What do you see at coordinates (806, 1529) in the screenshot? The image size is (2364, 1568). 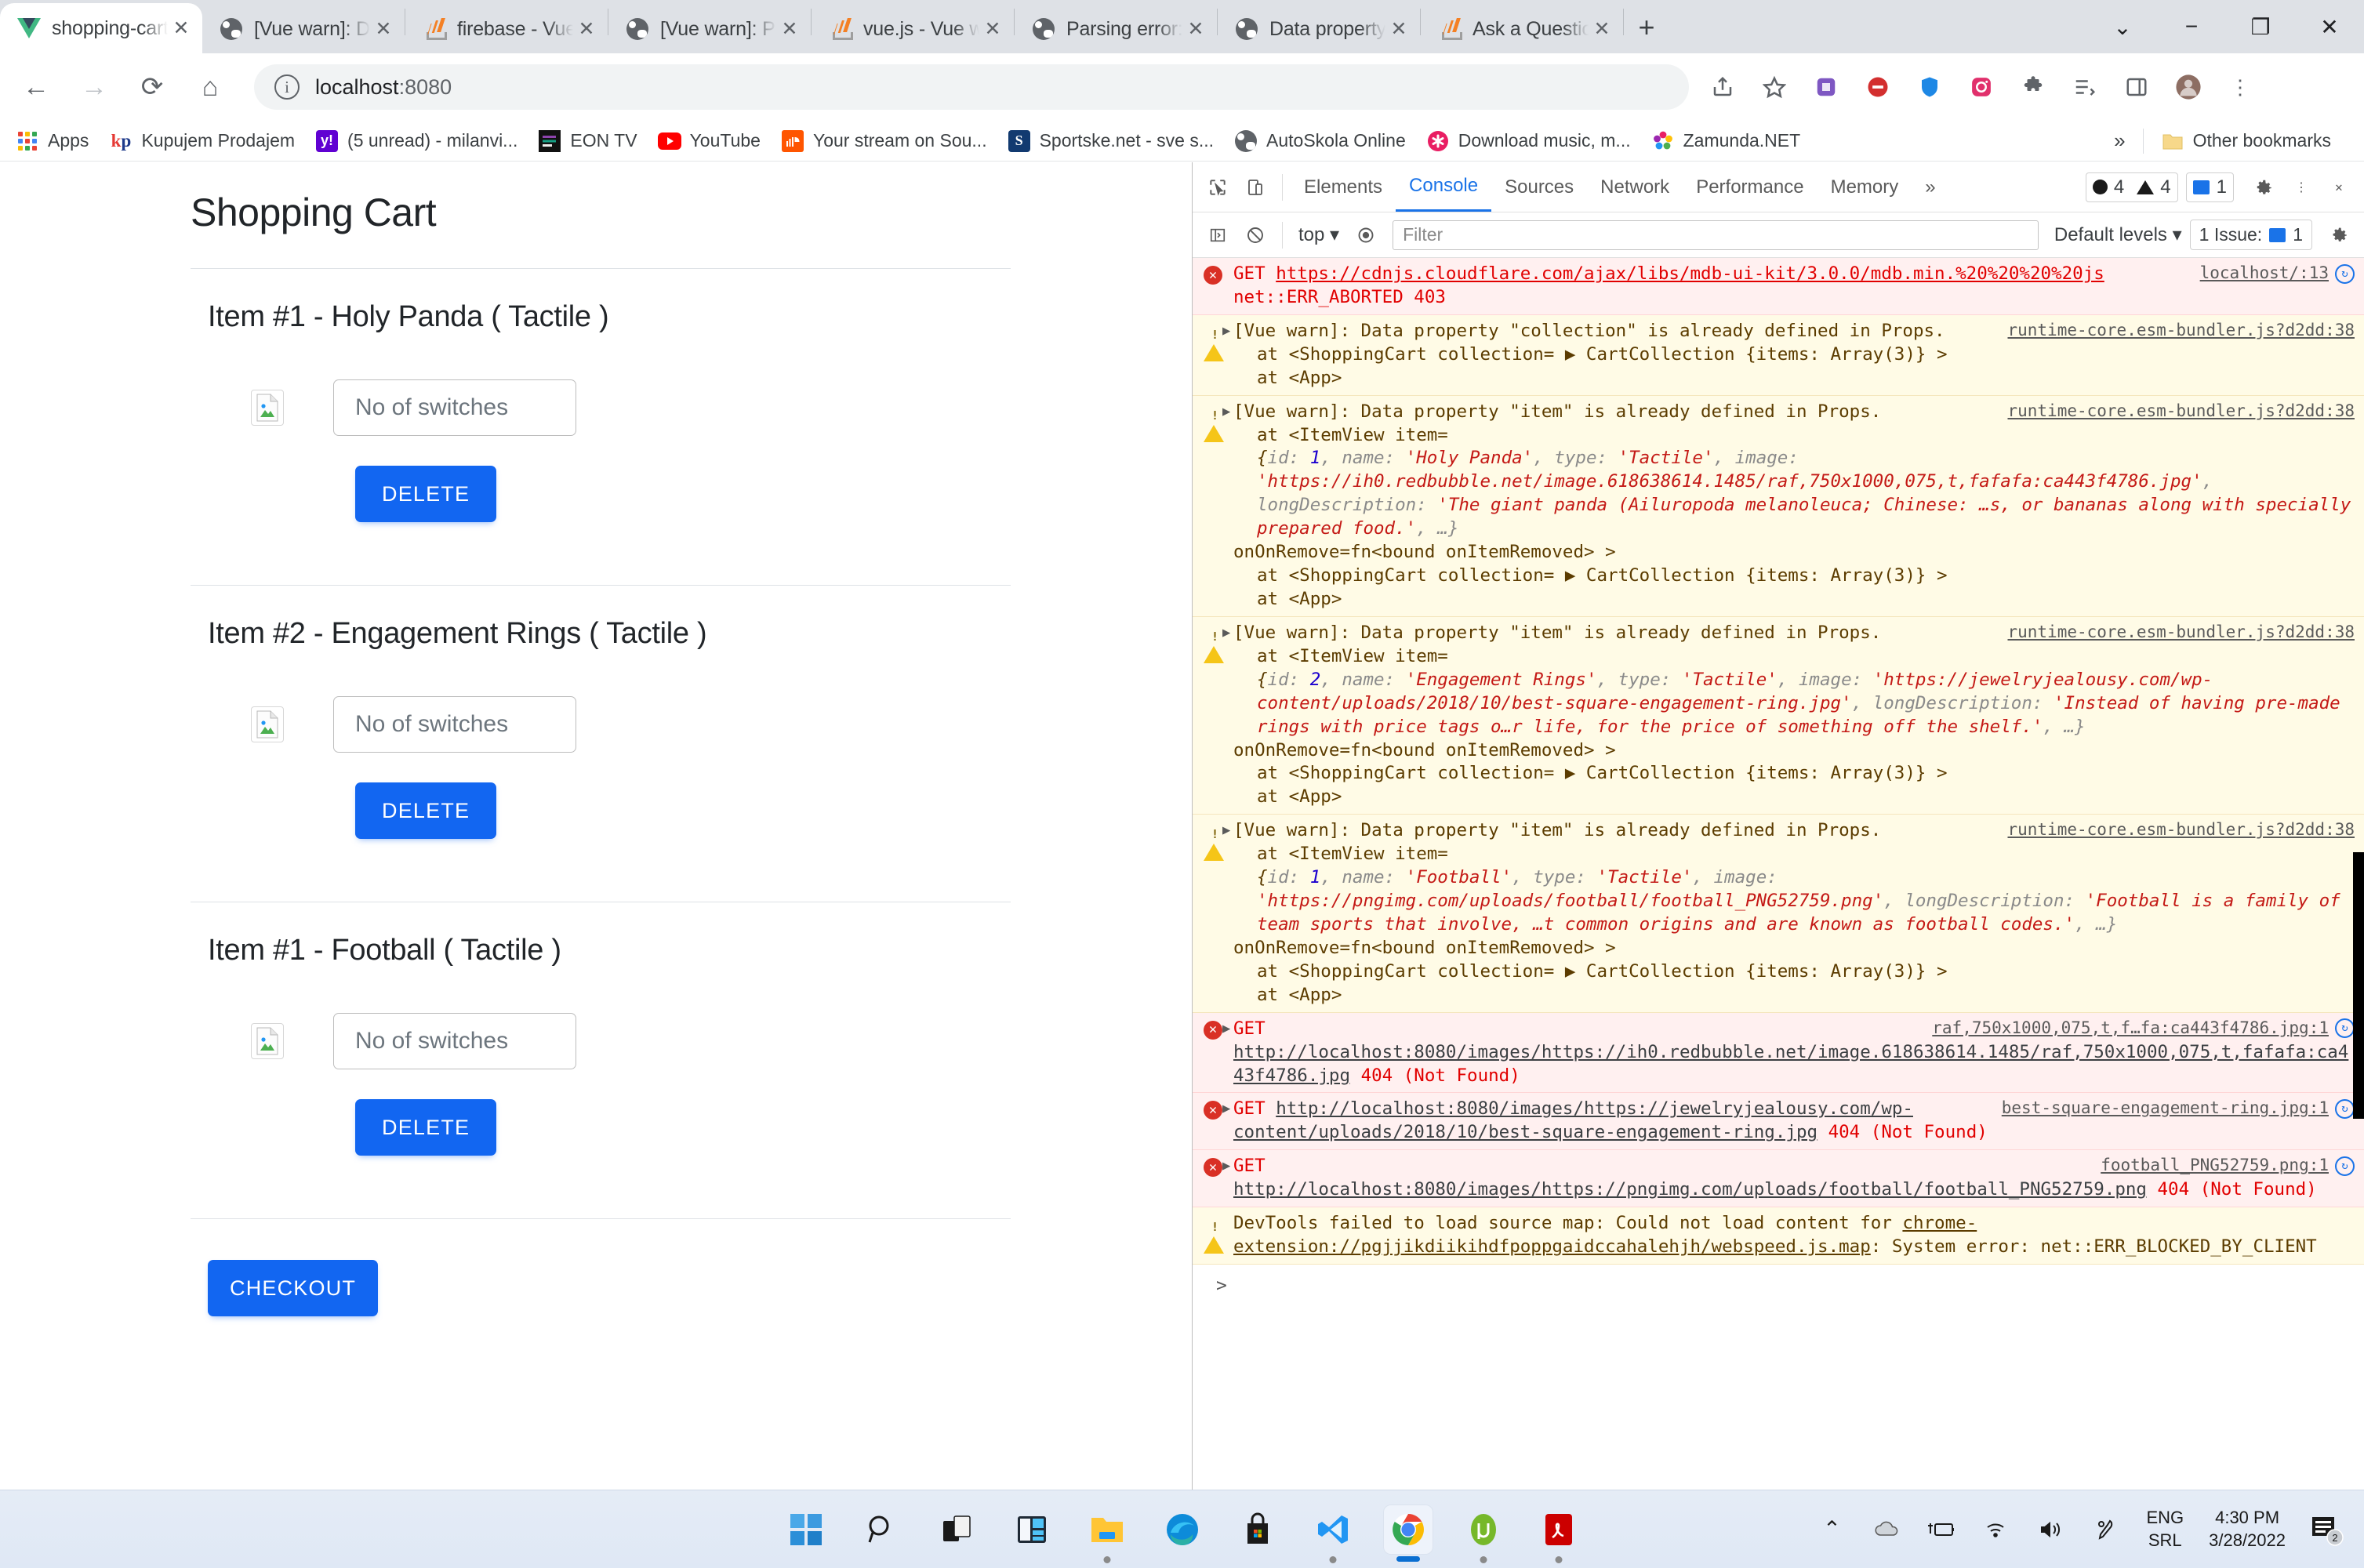 I see `start-button` at bounding box center [806, 1529].